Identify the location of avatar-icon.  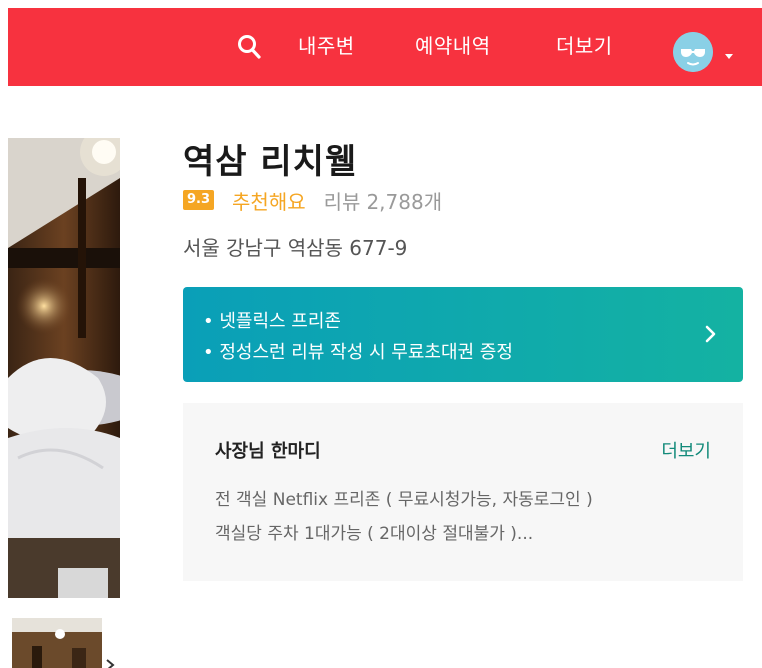
(693, 52).